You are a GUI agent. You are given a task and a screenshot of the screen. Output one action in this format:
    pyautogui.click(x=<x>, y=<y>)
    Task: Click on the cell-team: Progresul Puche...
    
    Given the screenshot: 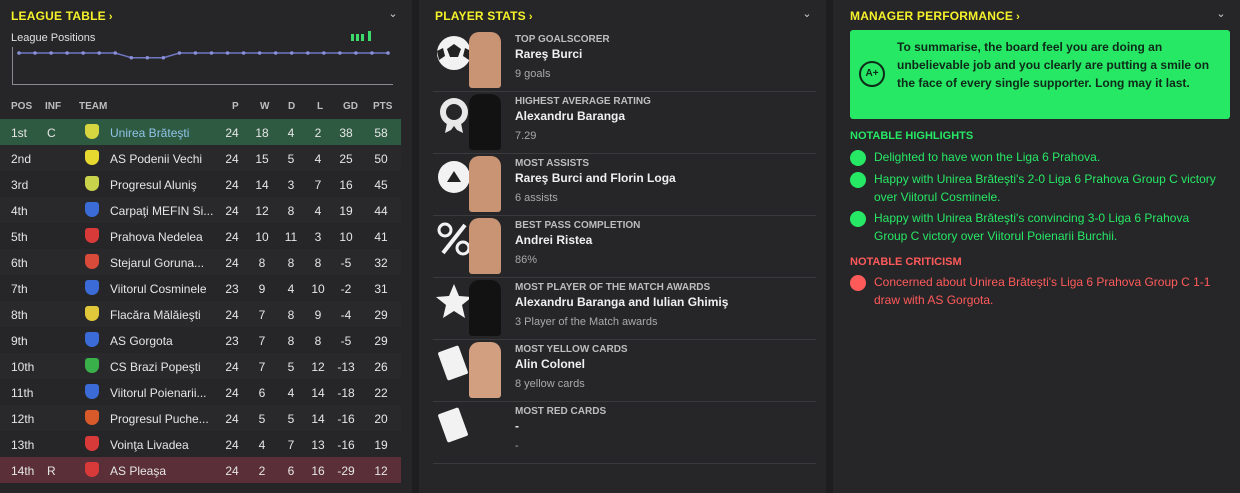 What is the action you would take?
    pyautogui.click(x=159, y=419)
    